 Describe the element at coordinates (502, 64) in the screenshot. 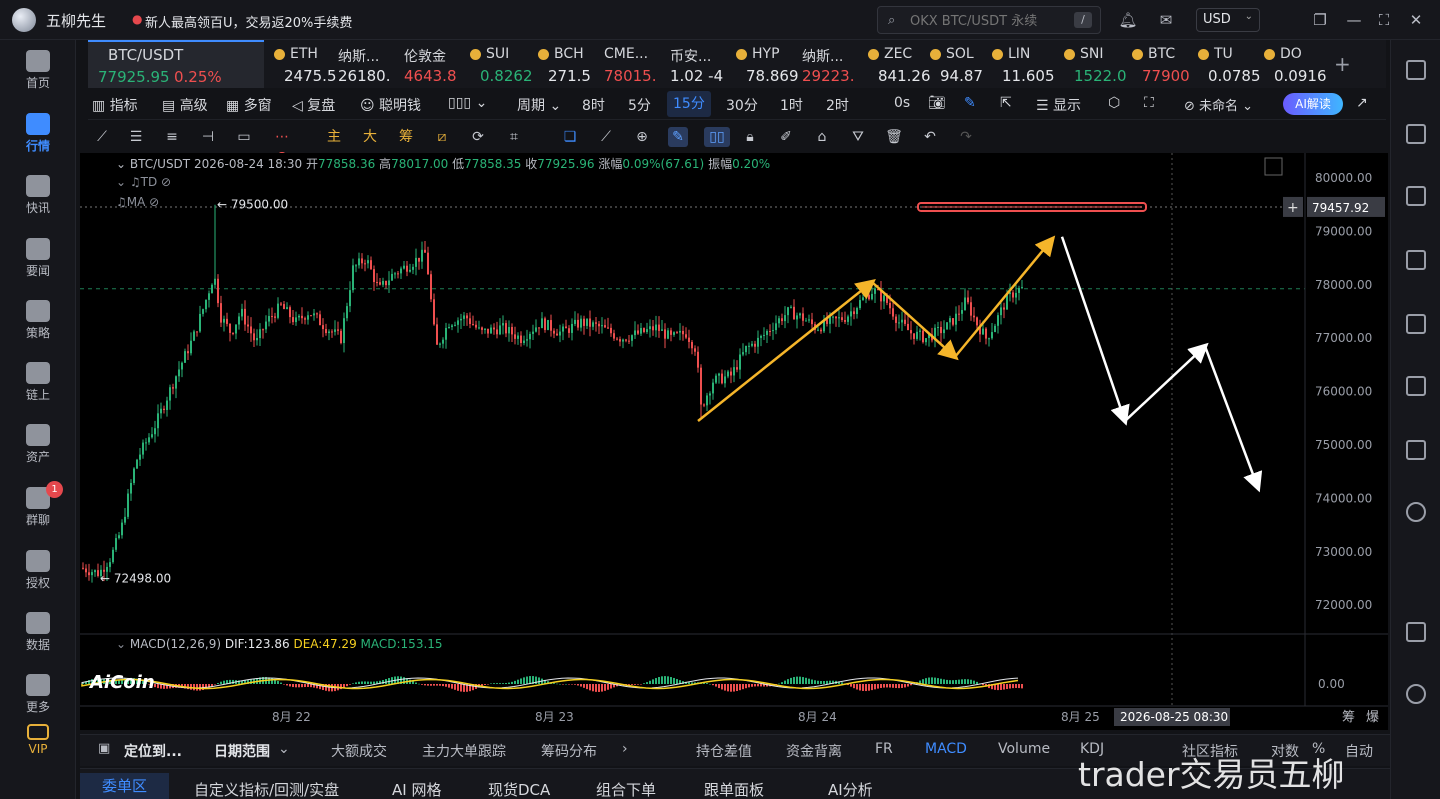

I see `ticker-item: SUI 0.8262` at that location.